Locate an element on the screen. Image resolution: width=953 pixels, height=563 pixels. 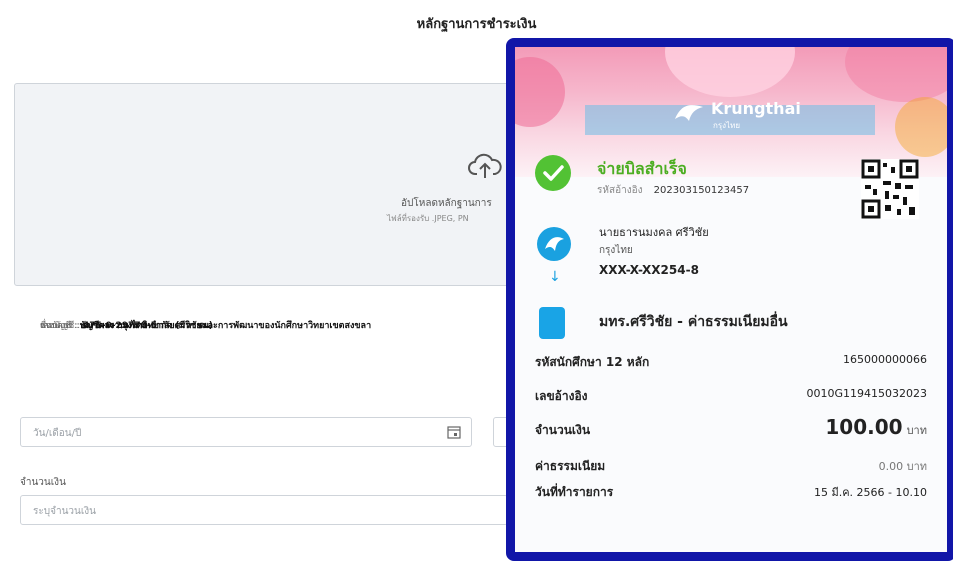
date-input: วัน/เดือน/ปี is located at coordinates (246, 432).